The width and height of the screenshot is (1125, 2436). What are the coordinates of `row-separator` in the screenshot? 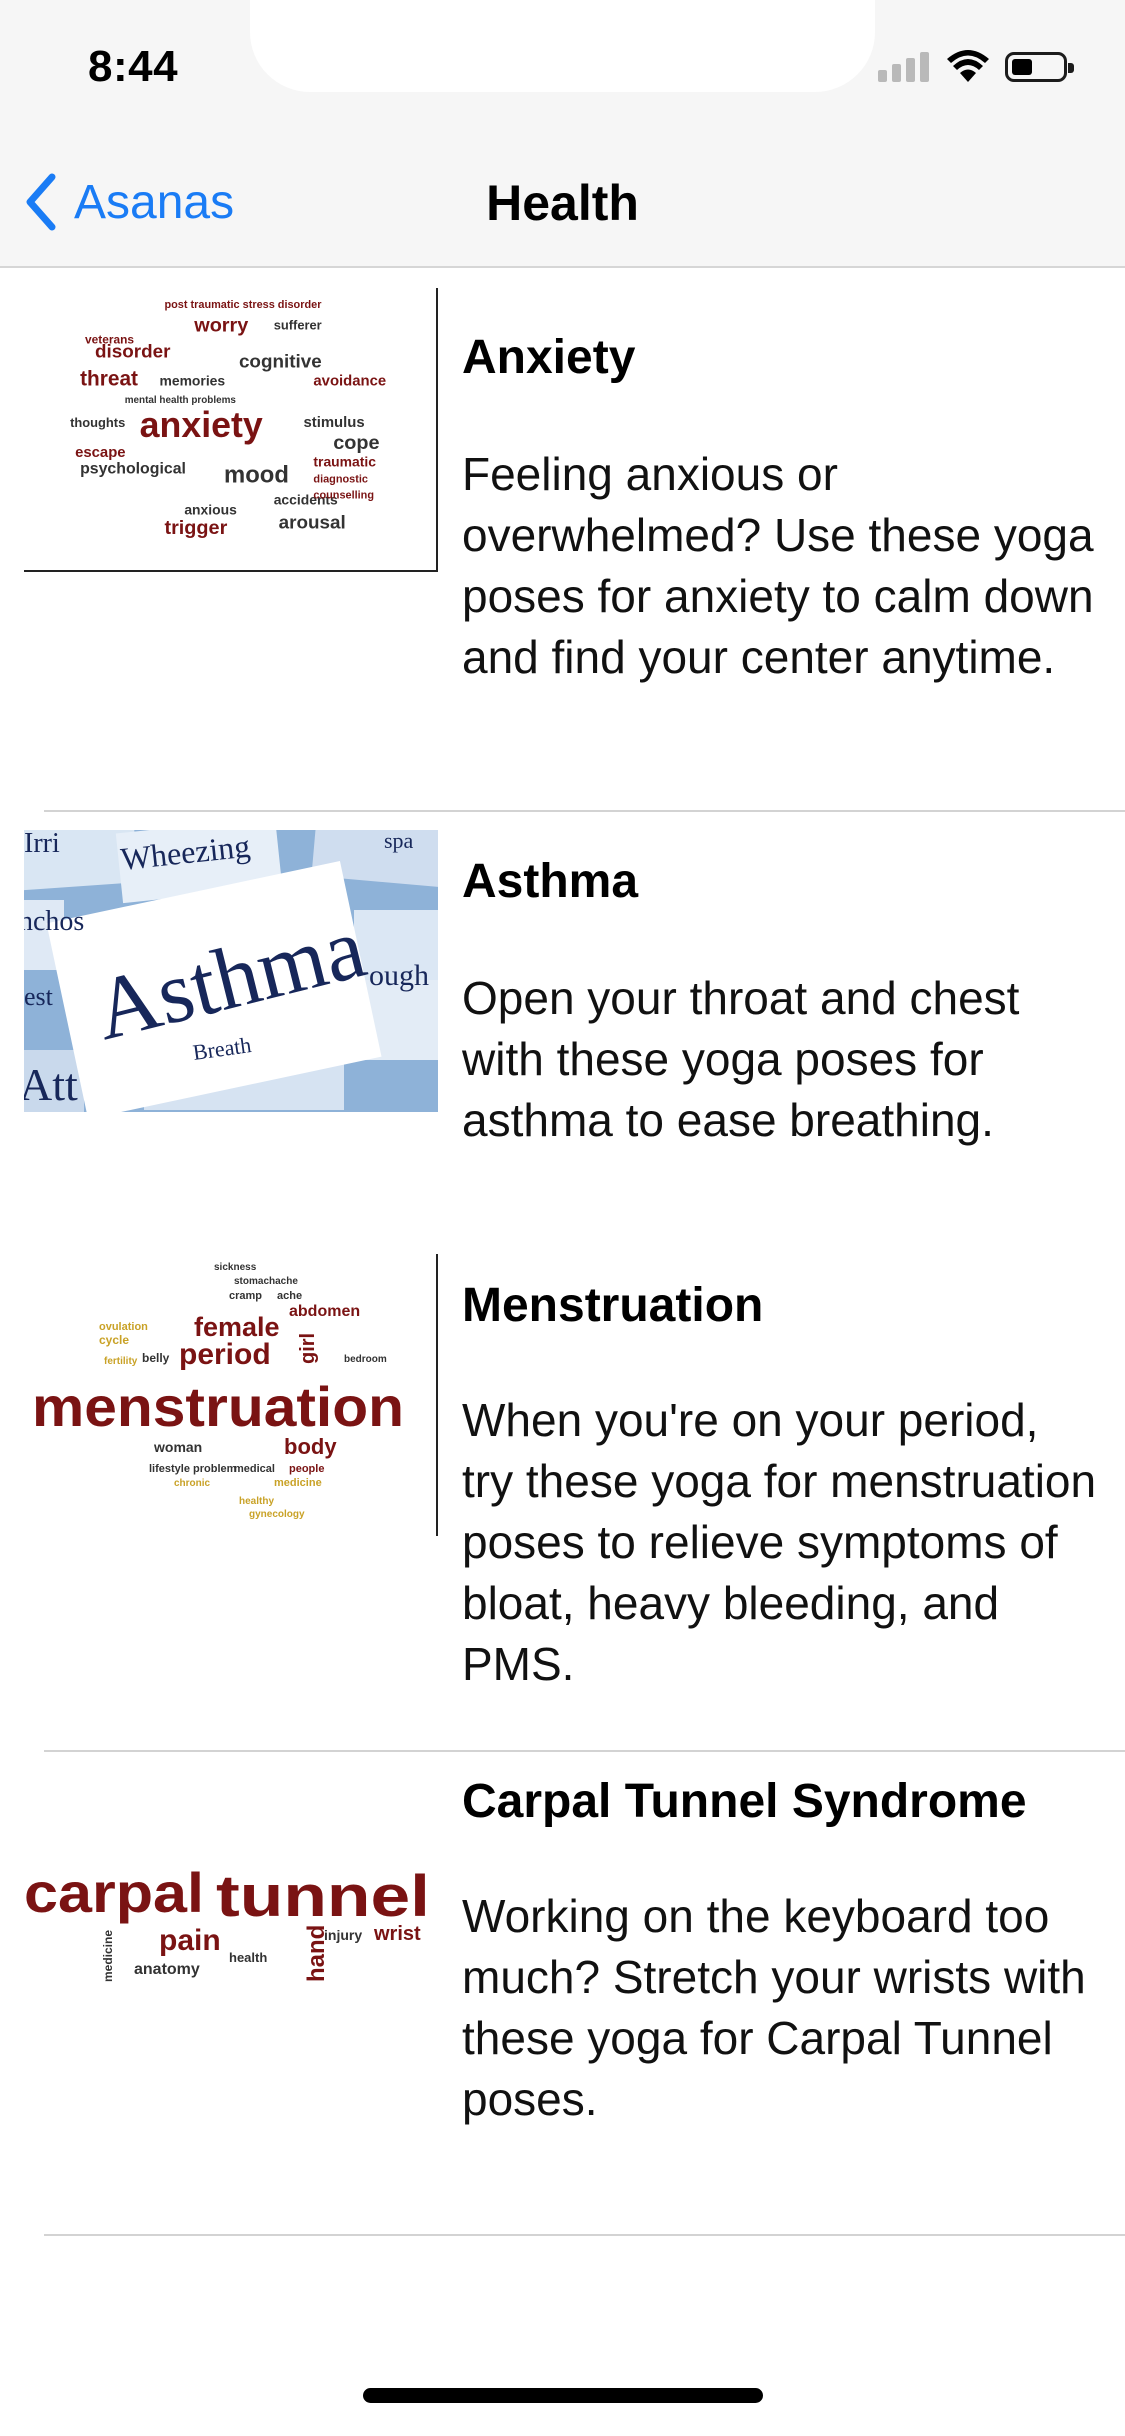 It's located at (584, 2235).